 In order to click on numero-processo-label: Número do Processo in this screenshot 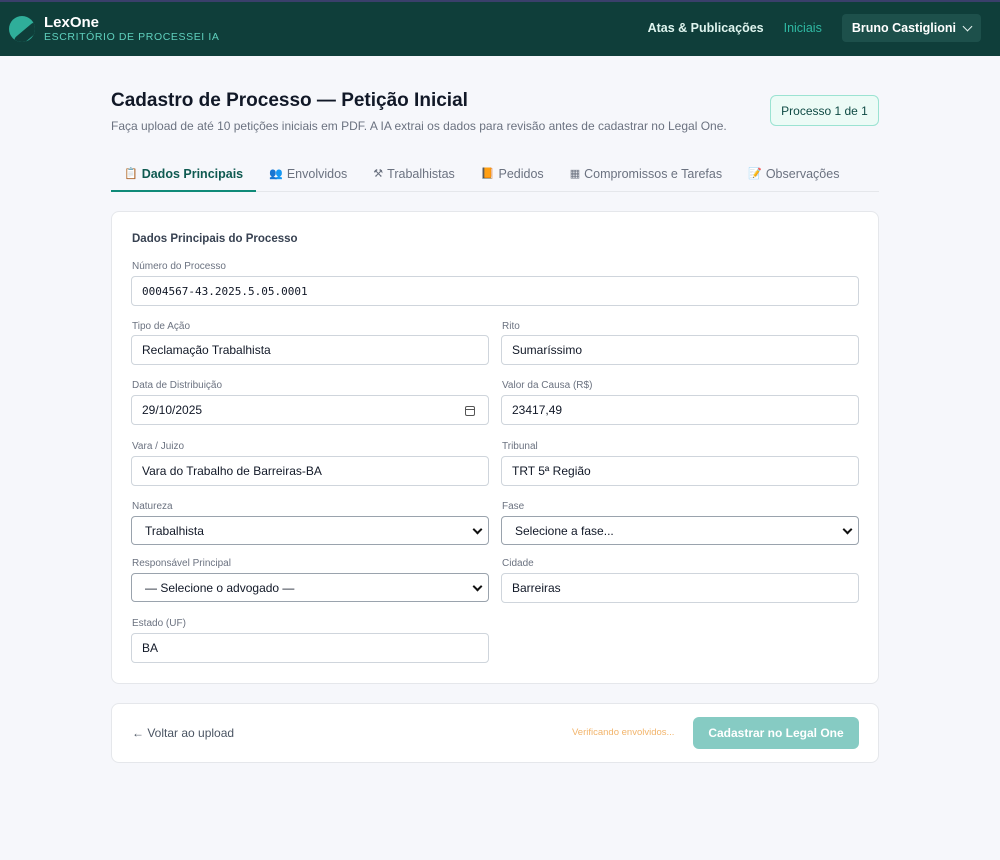, I will do `click(179, 266)`.